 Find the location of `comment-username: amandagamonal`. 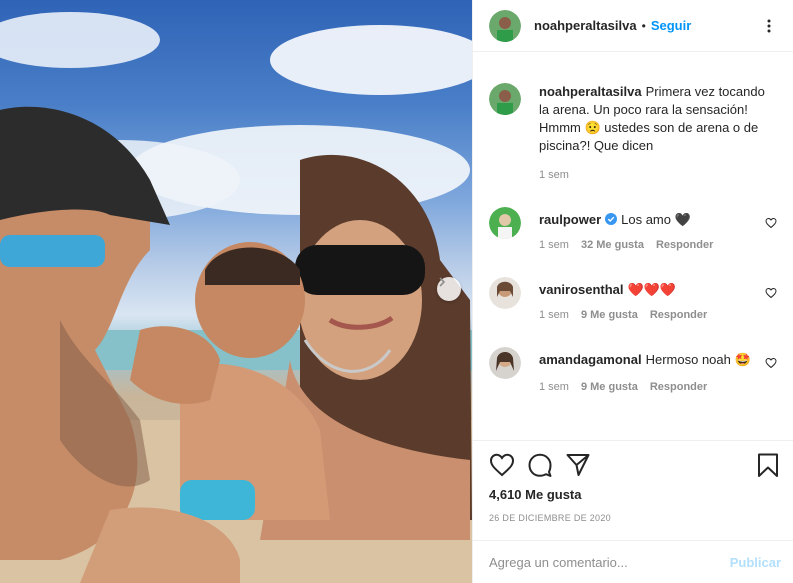

comment-username: amandagamonal is located at coordinates (590, 359).